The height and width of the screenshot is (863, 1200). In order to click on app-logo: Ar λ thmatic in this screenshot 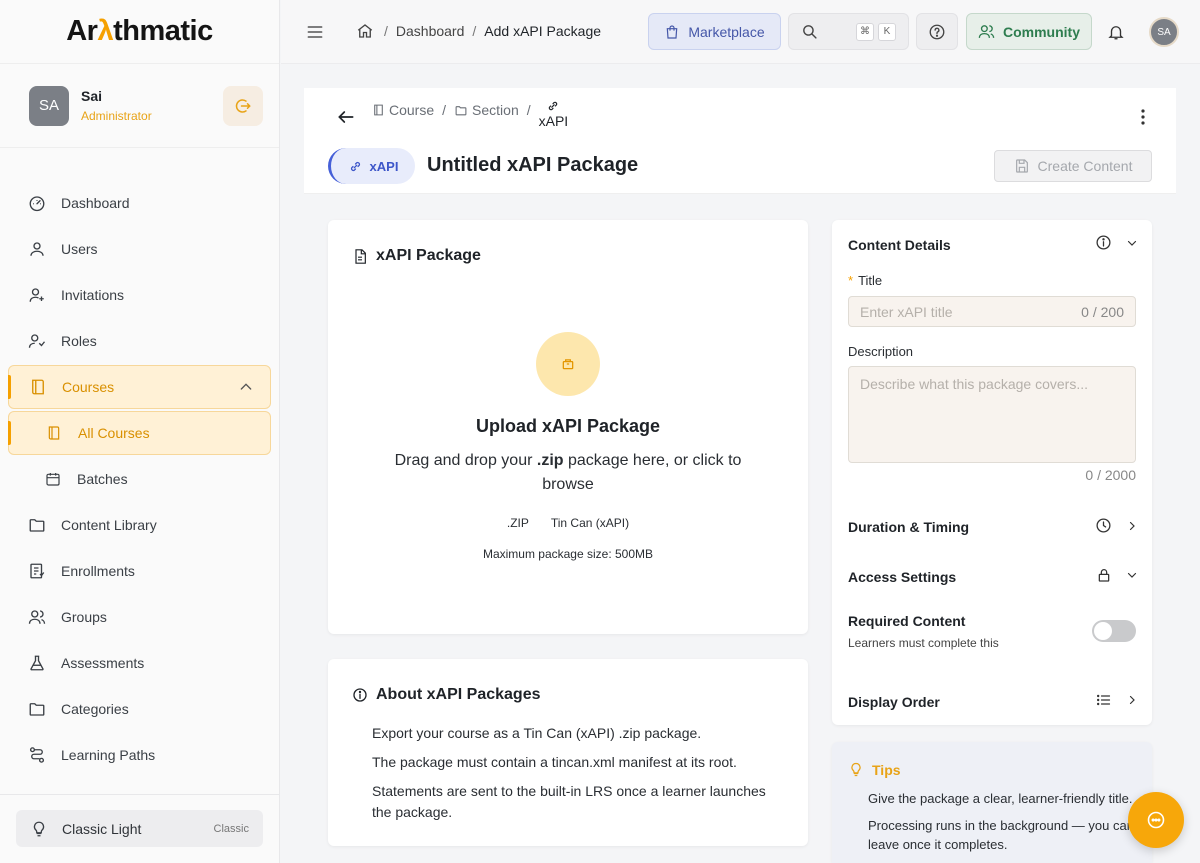, I will do `click(139, 32)`.